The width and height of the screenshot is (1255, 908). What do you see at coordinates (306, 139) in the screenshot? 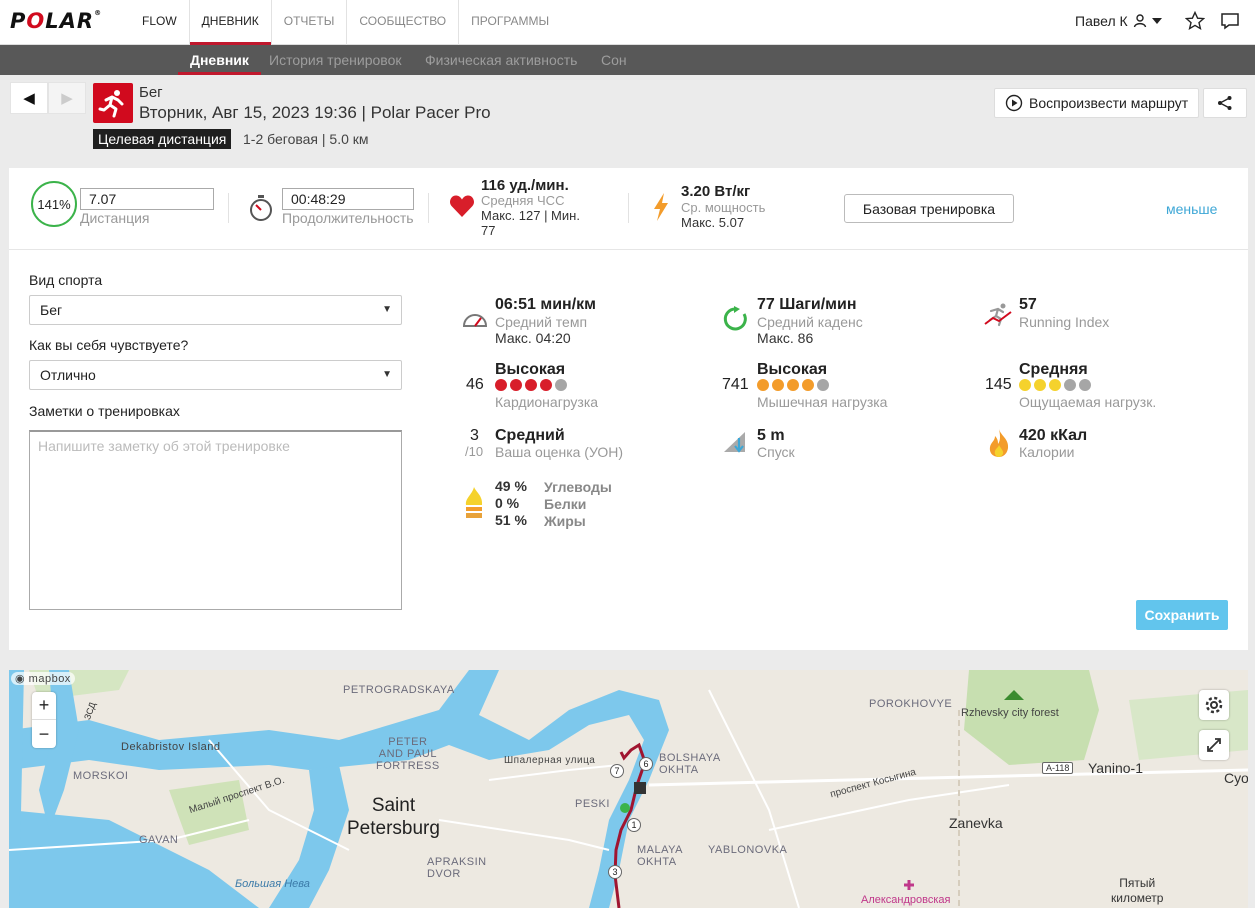
I see `target-info: 1-2 беговая | 5.0 км` at bounding box center [306, 139].